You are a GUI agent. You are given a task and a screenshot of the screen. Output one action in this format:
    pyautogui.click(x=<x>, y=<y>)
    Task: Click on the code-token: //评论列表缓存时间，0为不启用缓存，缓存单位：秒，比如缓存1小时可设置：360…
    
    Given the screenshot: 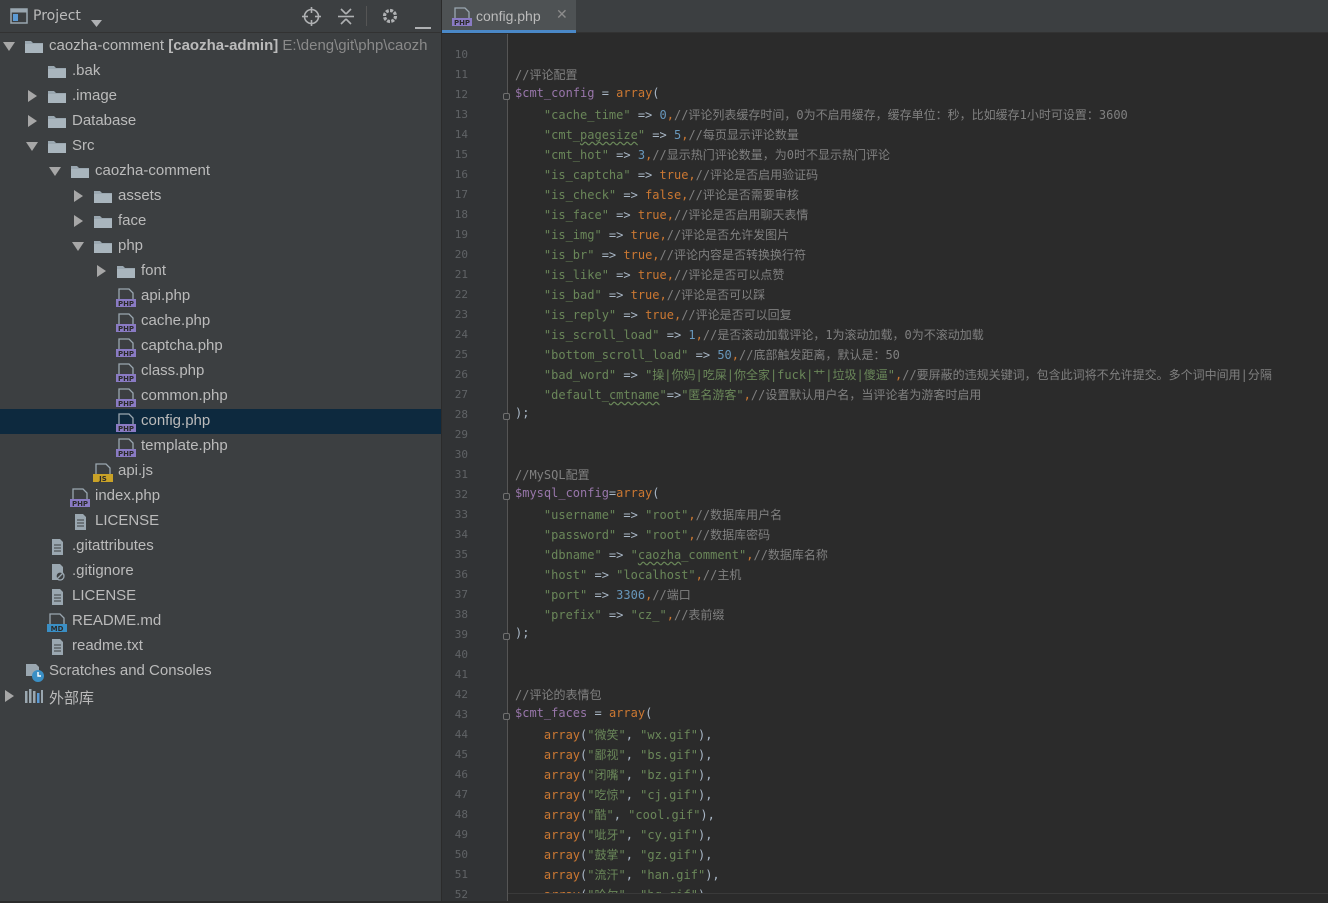 What is the action you would take?
    pyautogui.click(x=900, y=115)
    